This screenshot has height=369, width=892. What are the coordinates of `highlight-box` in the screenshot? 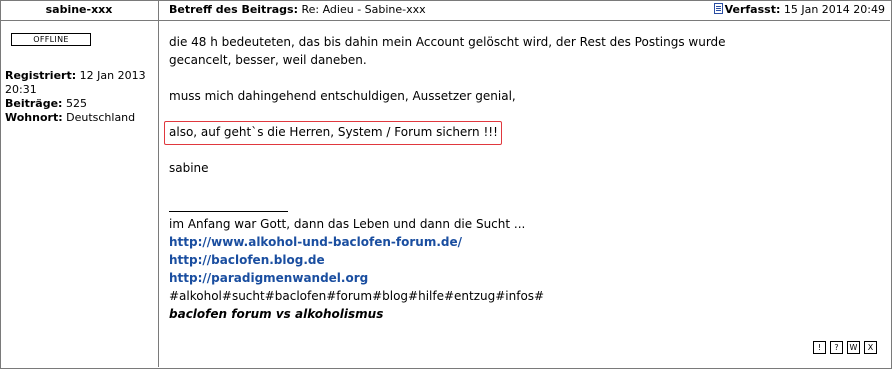 It's located at (333, 133).